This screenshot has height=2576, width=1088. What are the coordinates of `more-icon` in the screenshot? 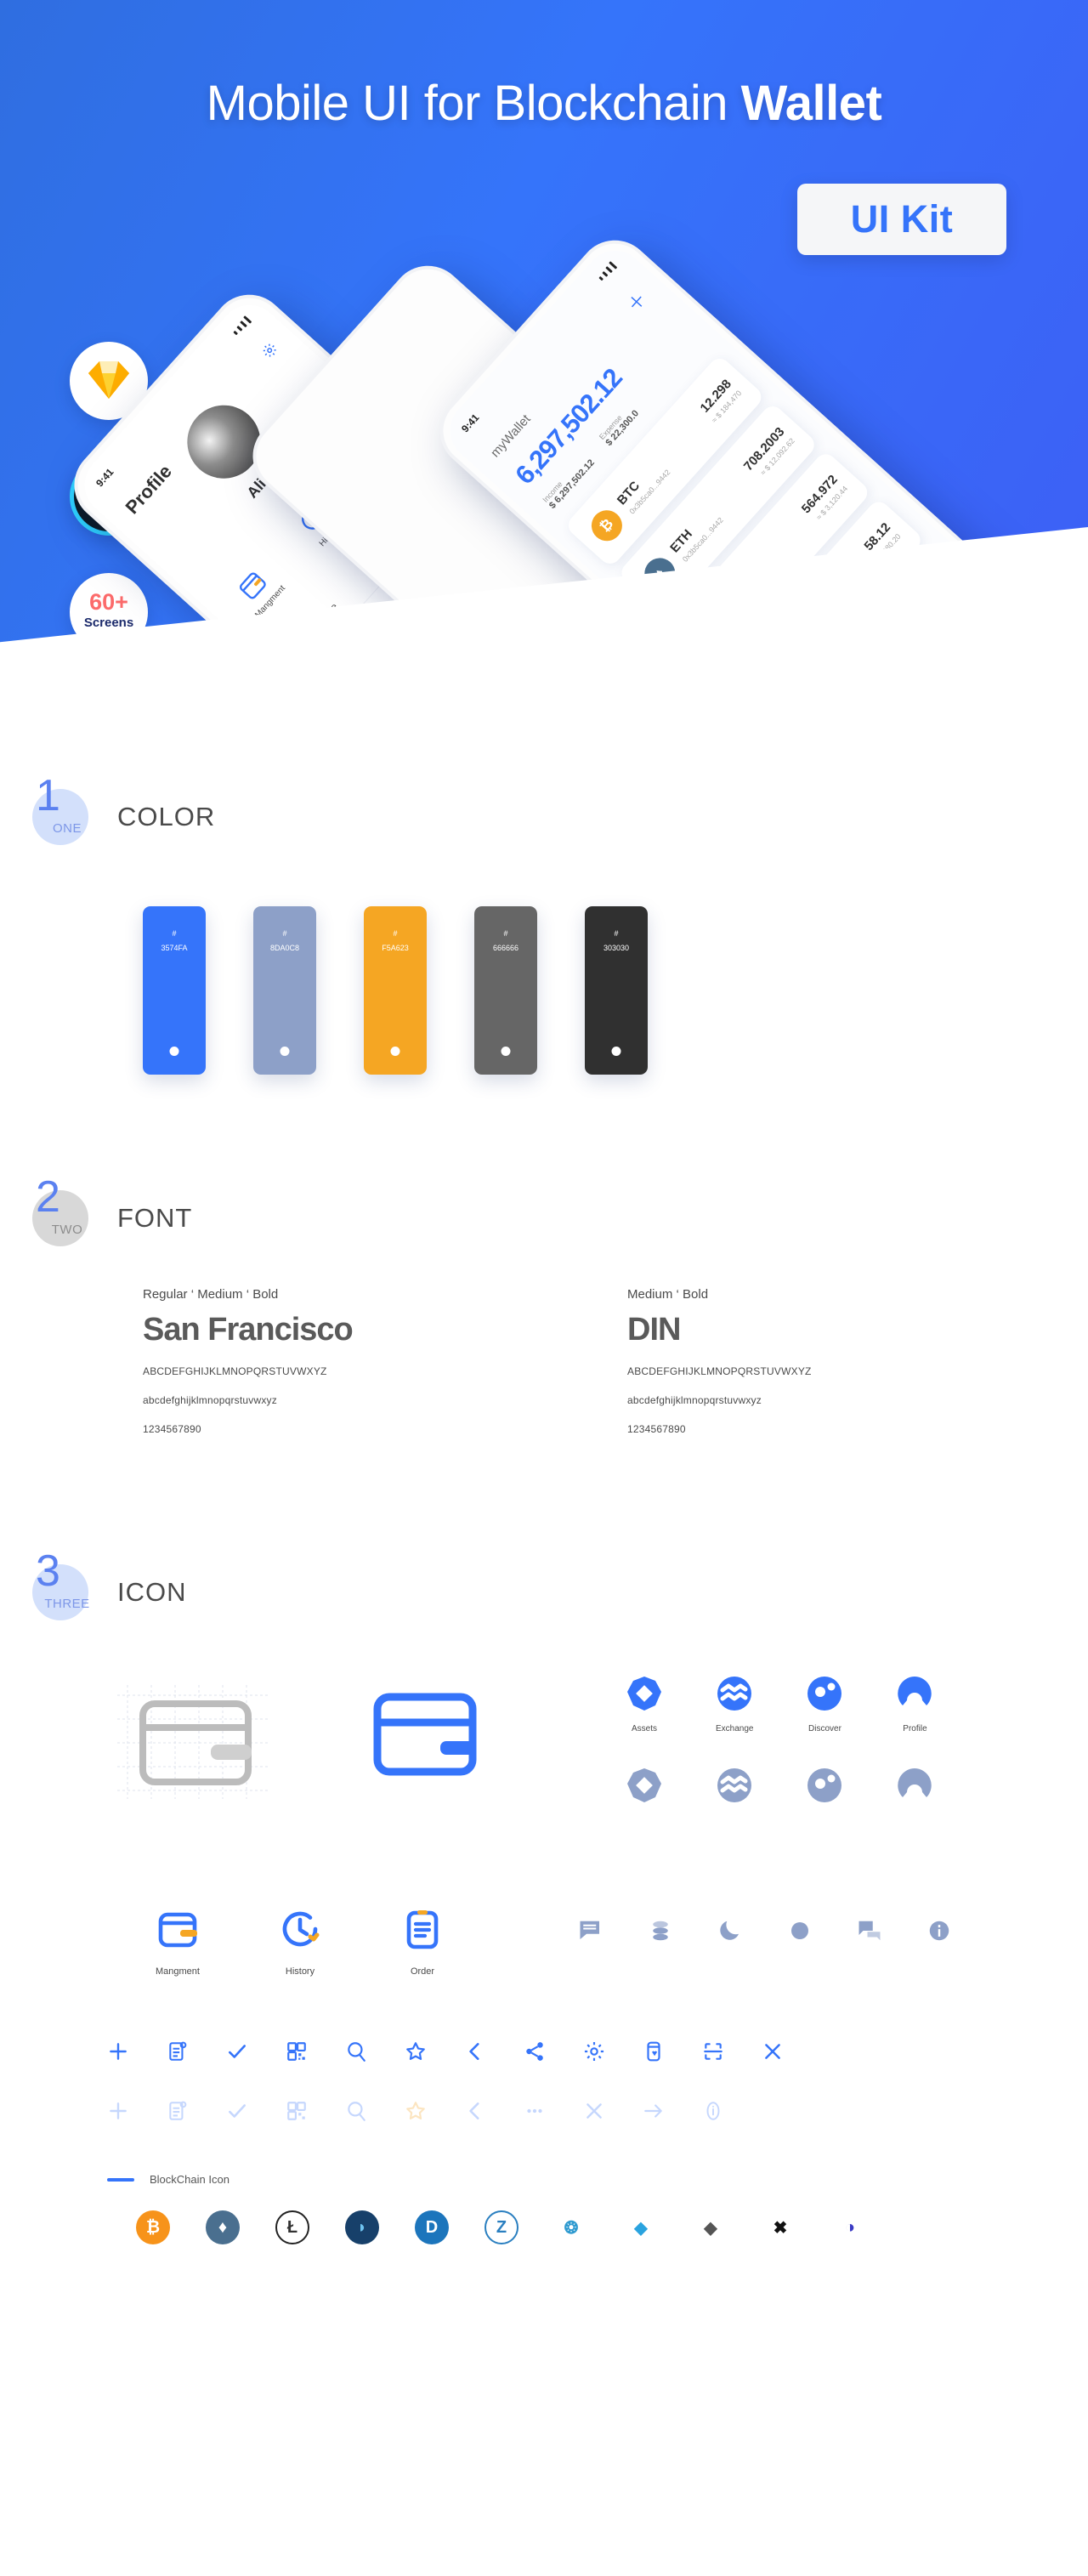 It's located at (535, 2113).